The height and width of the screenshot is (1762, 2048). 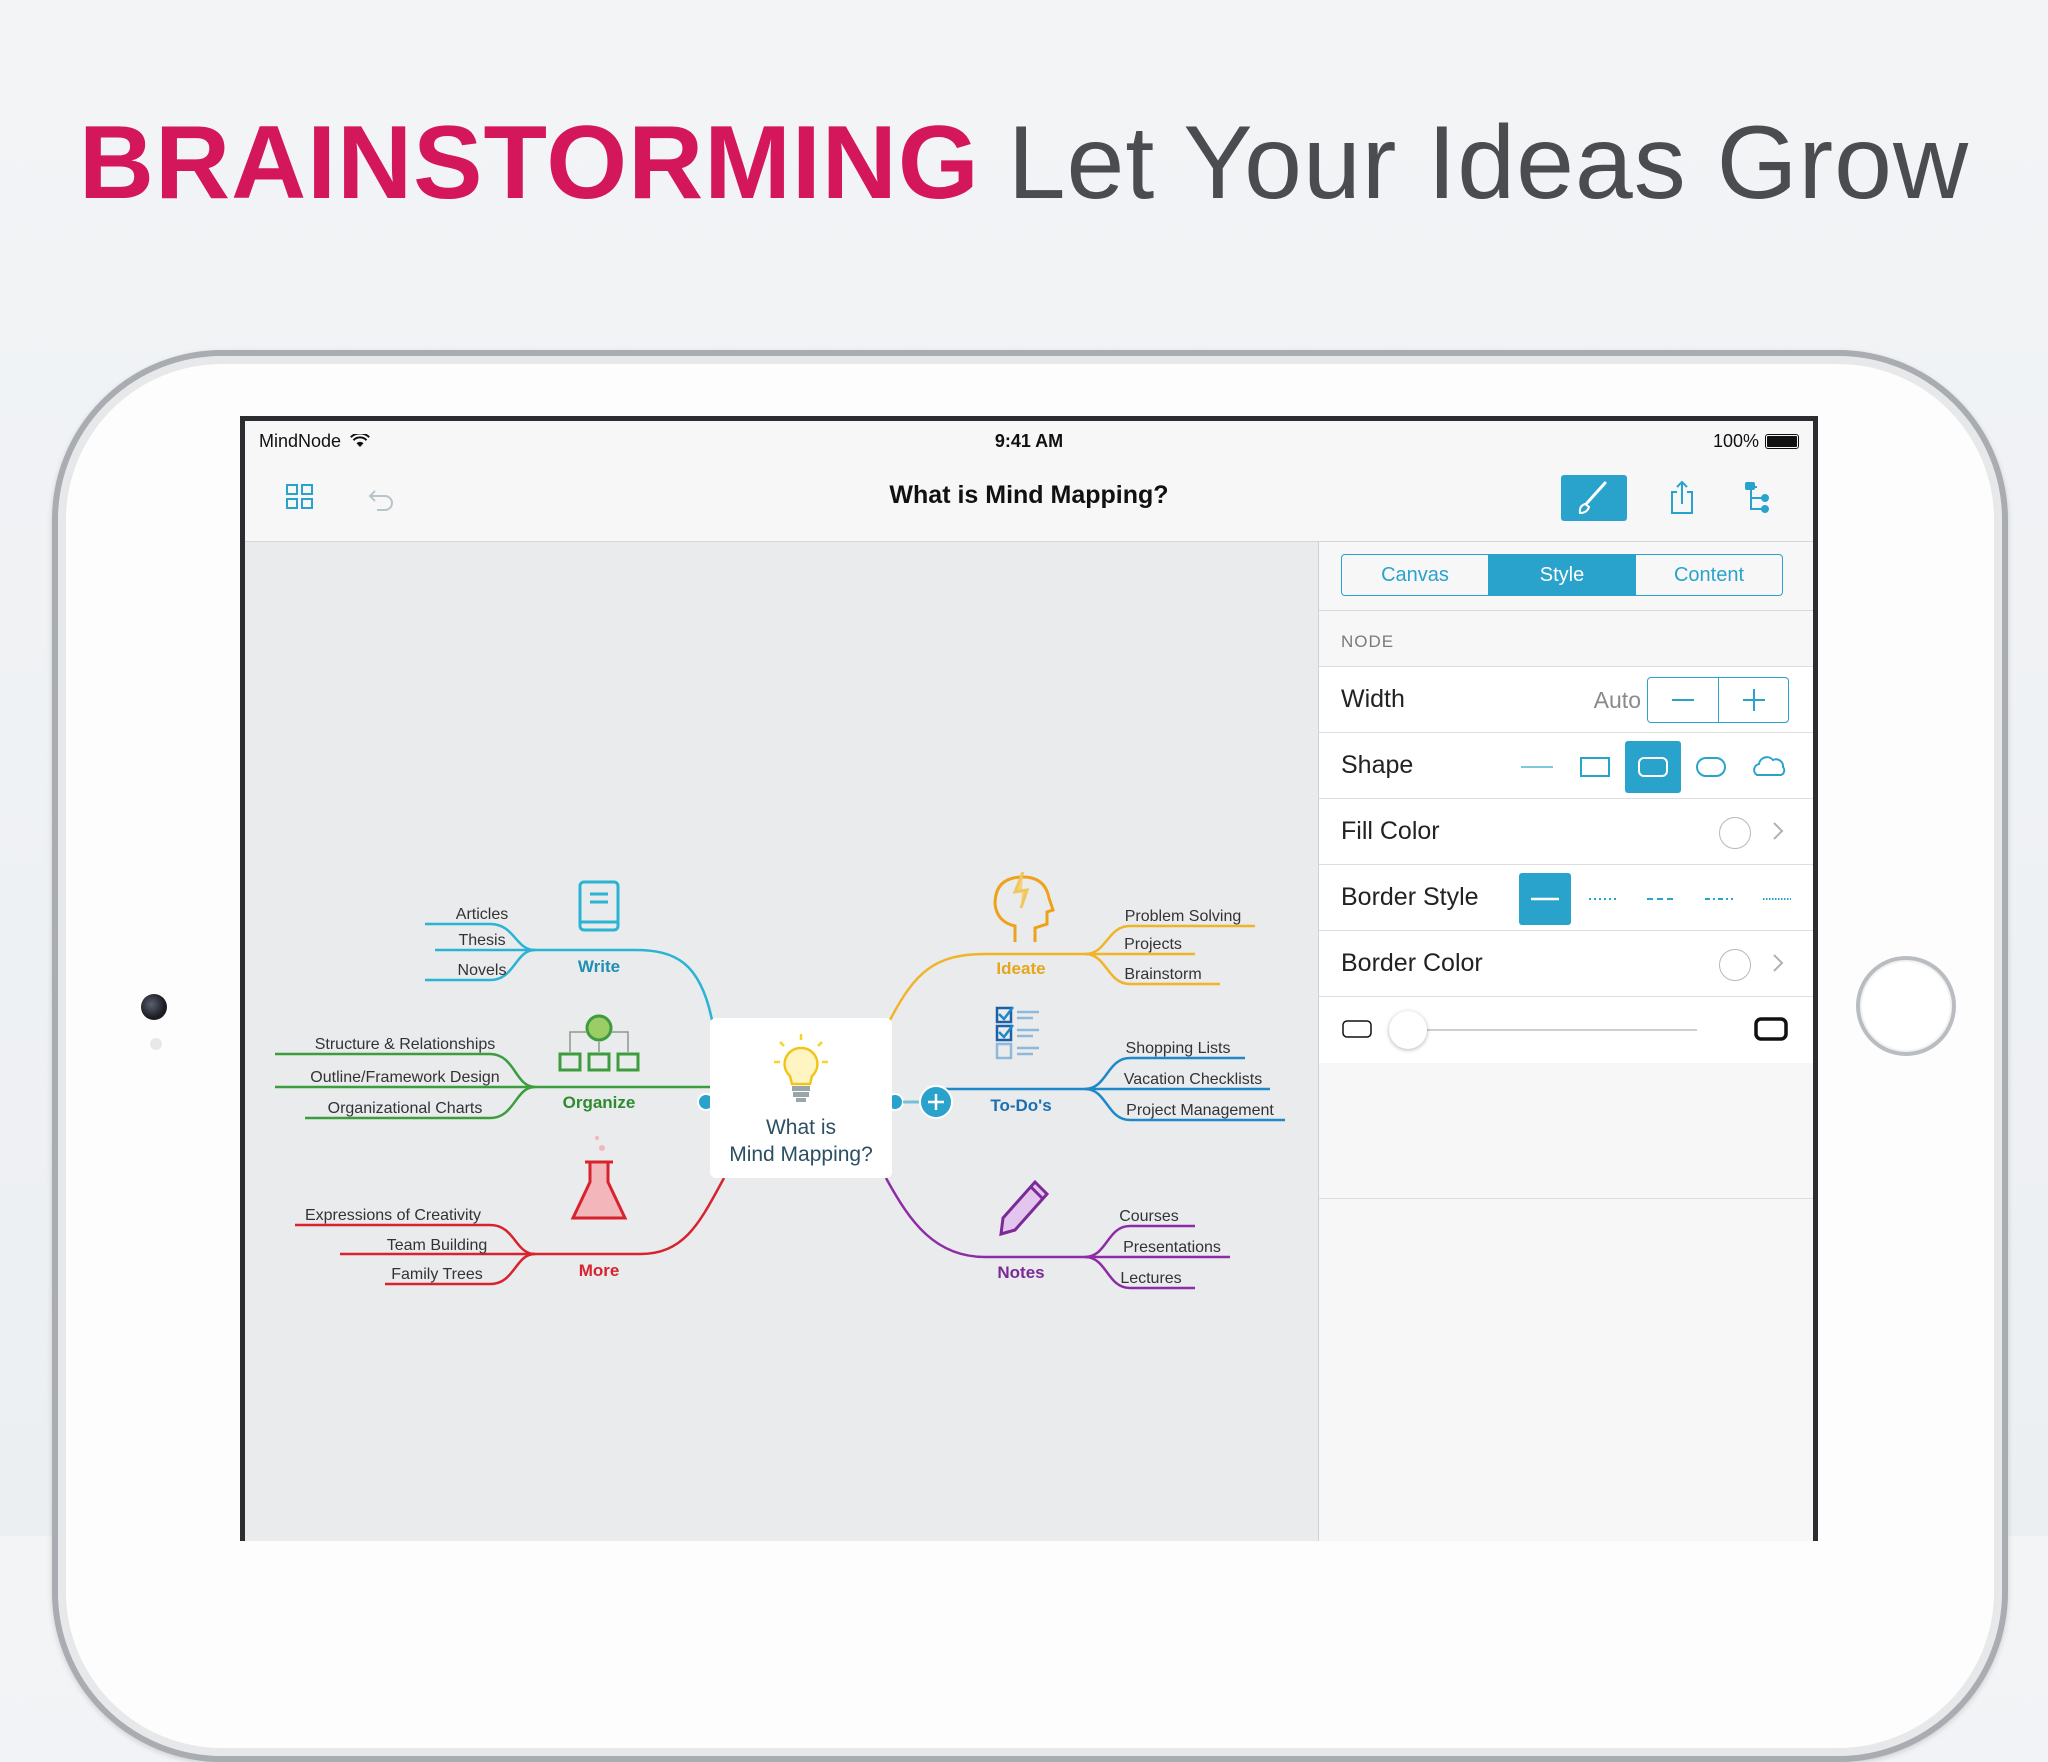 I want to click on lightbulb-icon, so click(x=801, y=1068).